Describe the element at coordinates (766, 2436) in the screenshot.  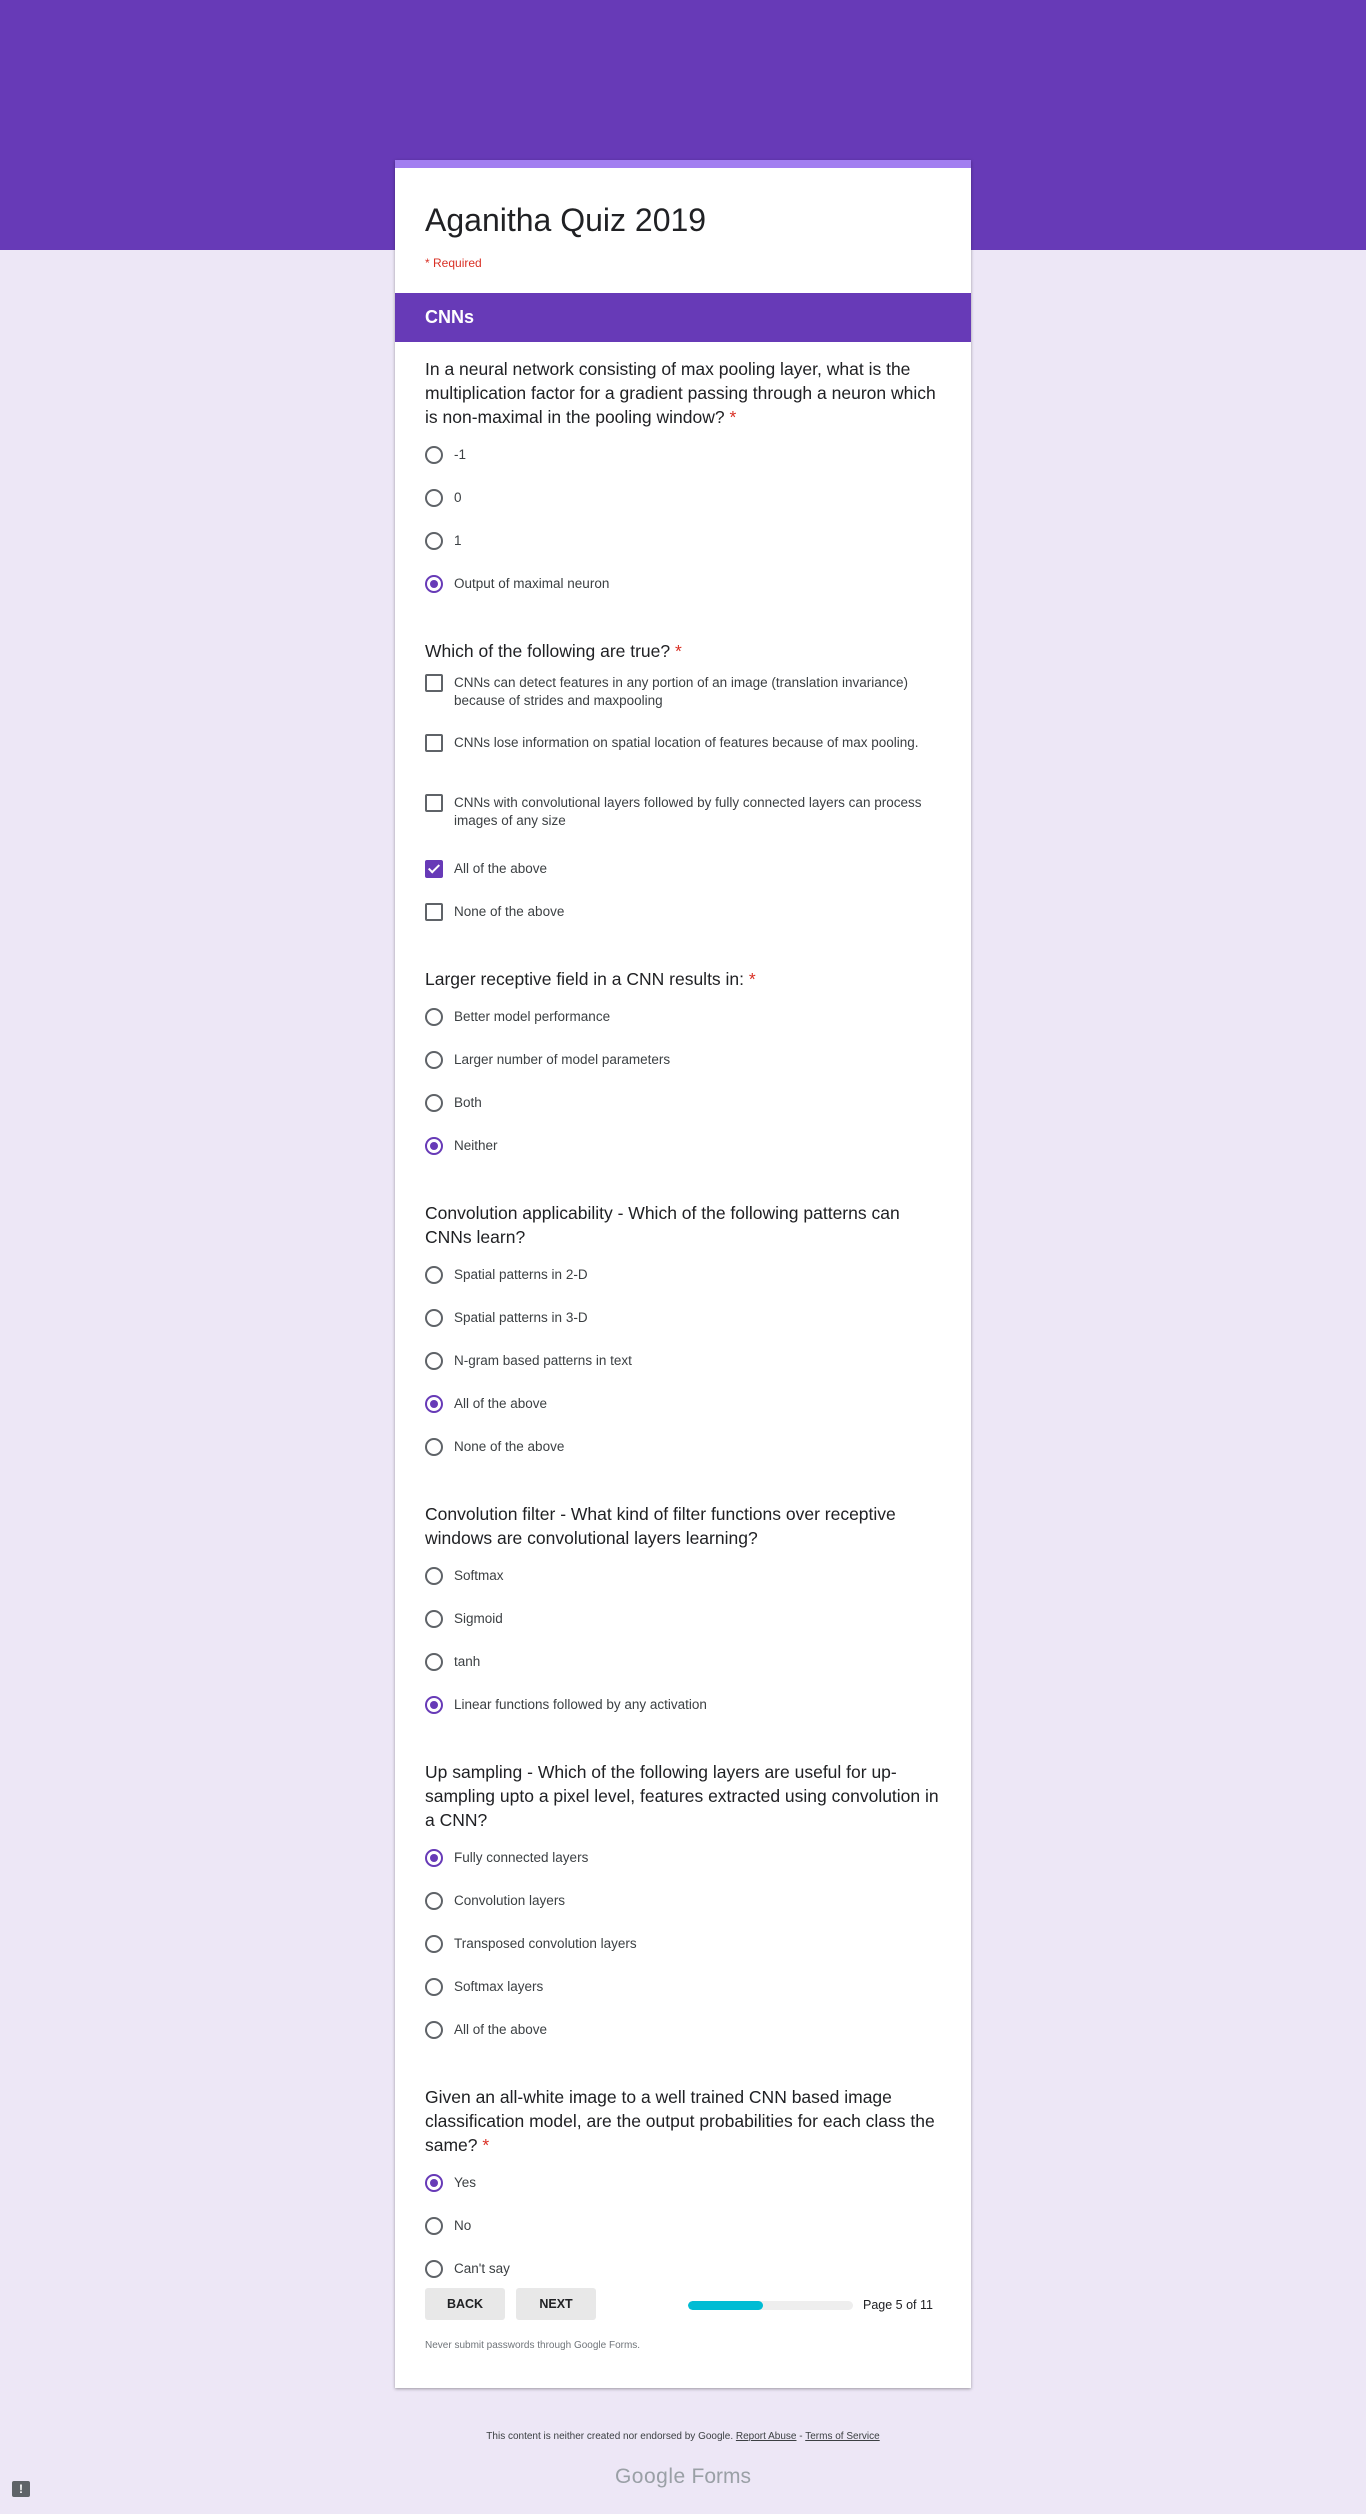
I see `report-abuse-link: Report Abuse` at that location.